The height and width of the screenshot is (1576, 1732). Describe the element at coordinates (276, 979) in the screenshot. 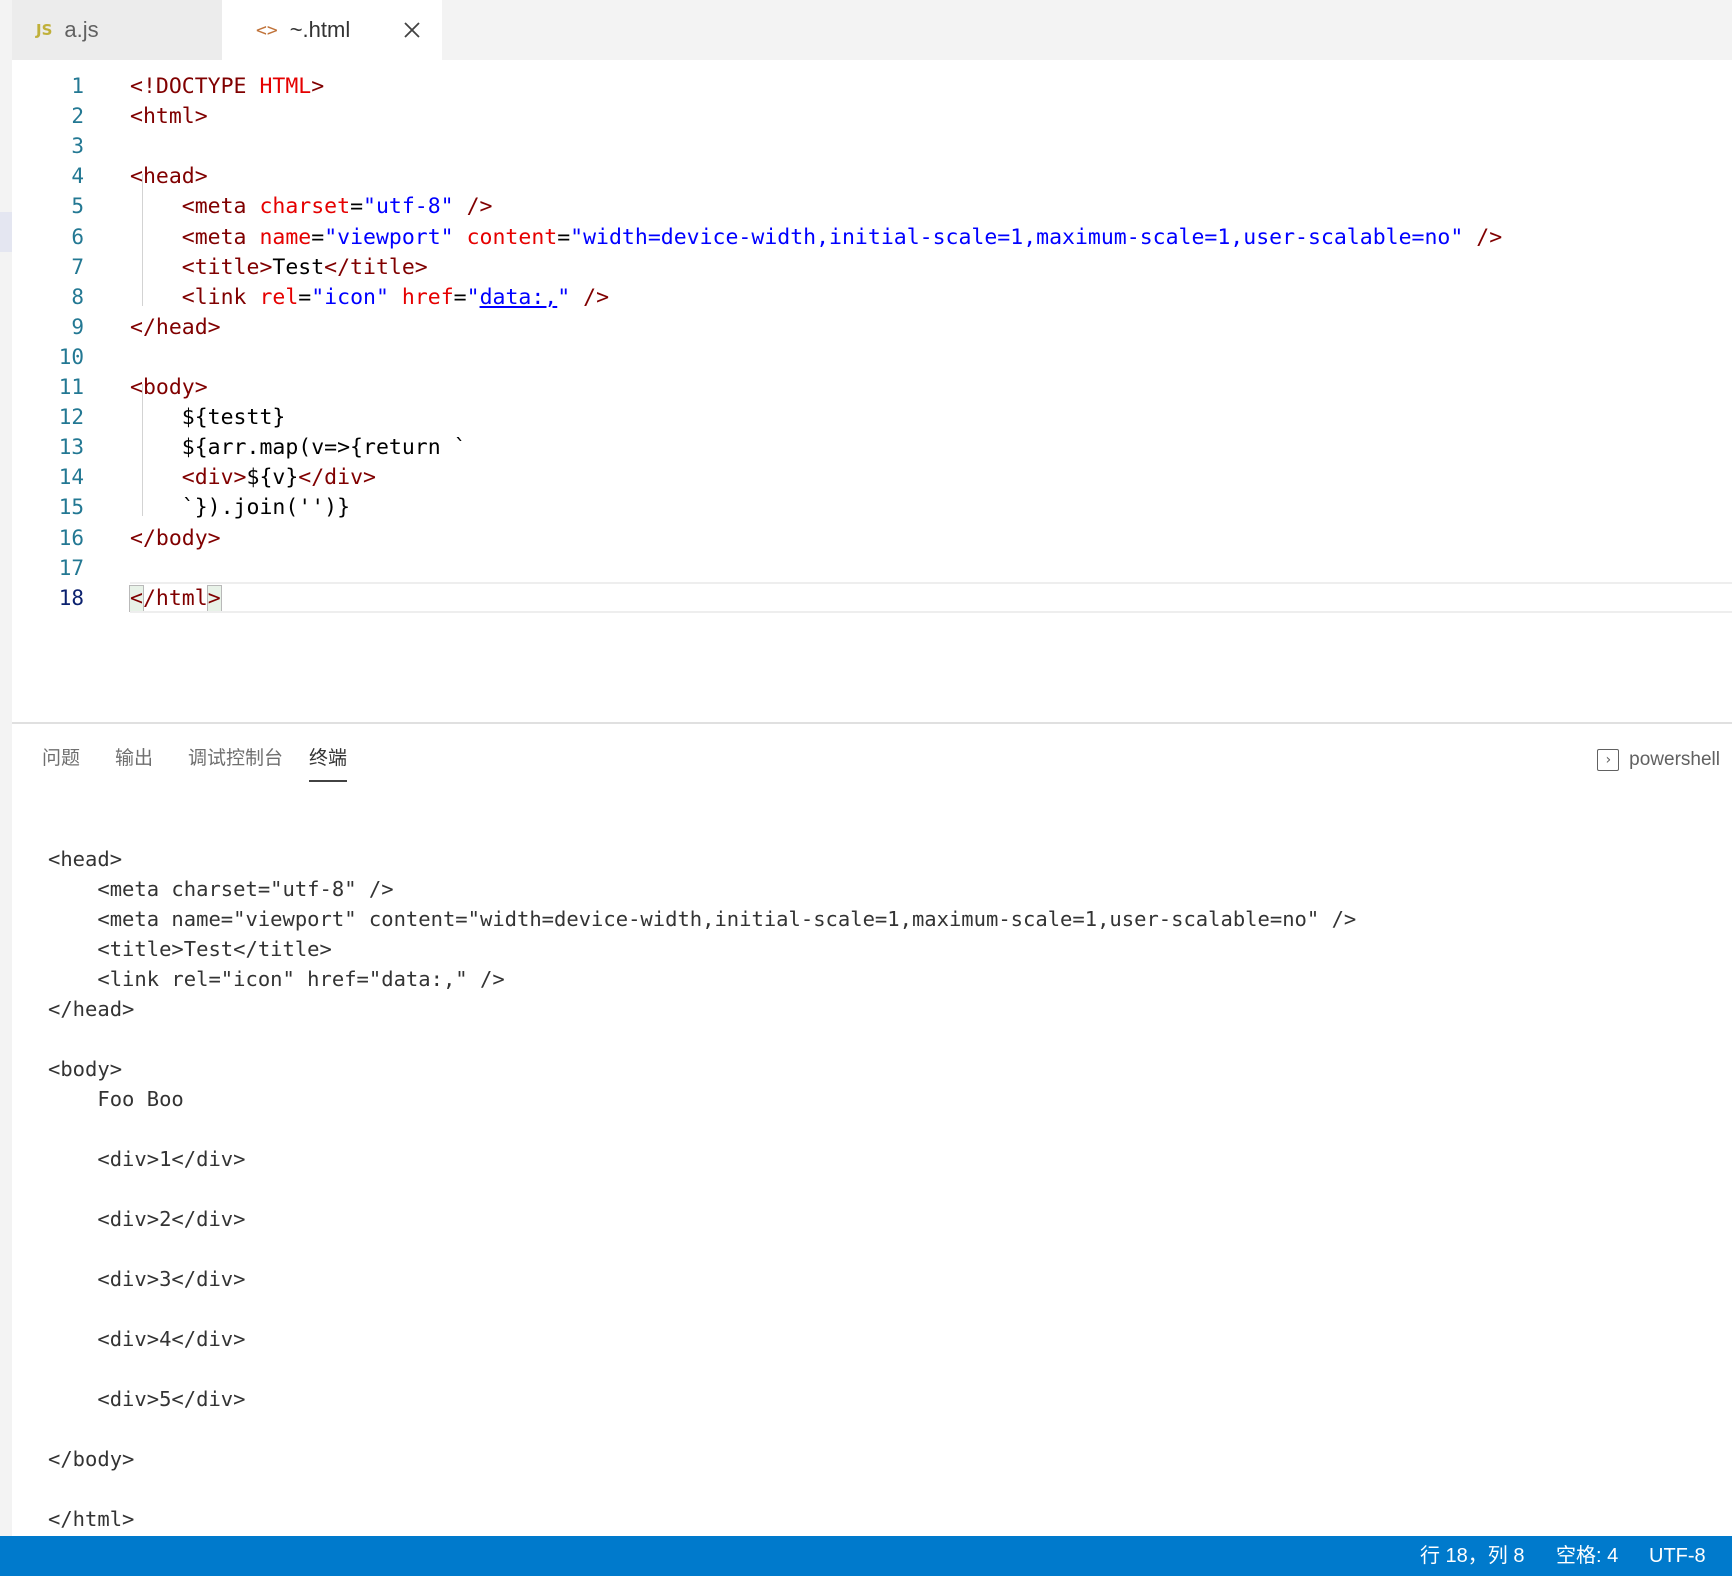

I see `terminal-line: <link rel="icon" href="data:," />` at that location.